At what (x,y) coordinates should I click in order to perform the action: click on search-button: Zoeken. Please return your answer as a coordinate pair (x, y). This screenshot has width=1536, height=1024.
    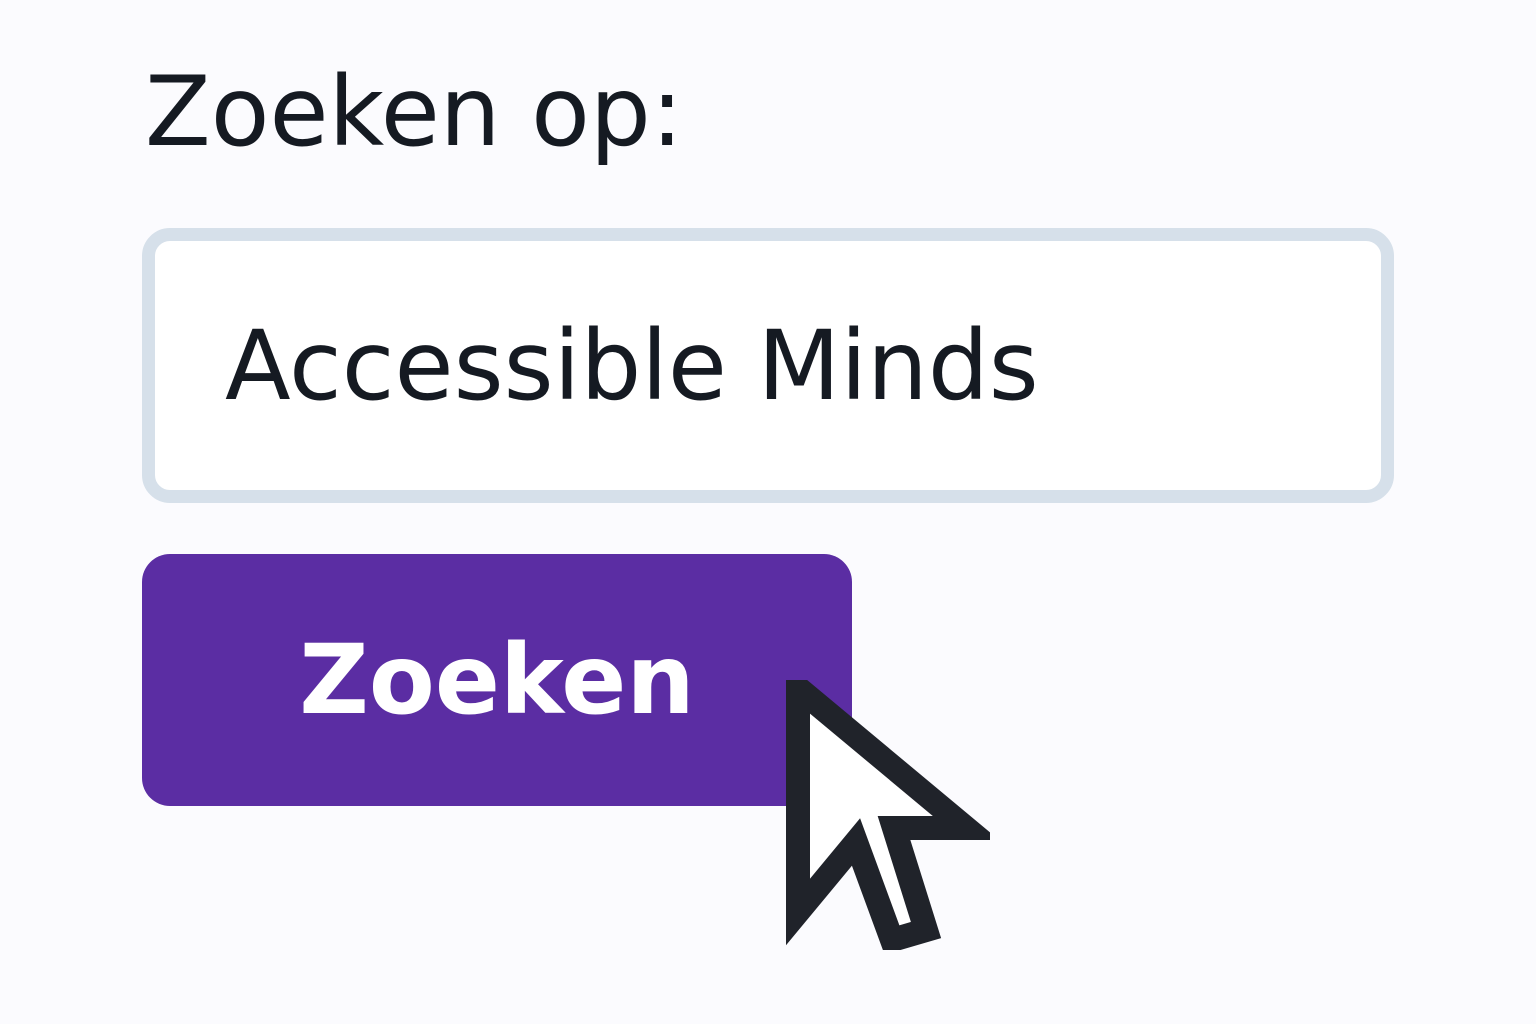
    Looking at the image, I should click on (497, 680).